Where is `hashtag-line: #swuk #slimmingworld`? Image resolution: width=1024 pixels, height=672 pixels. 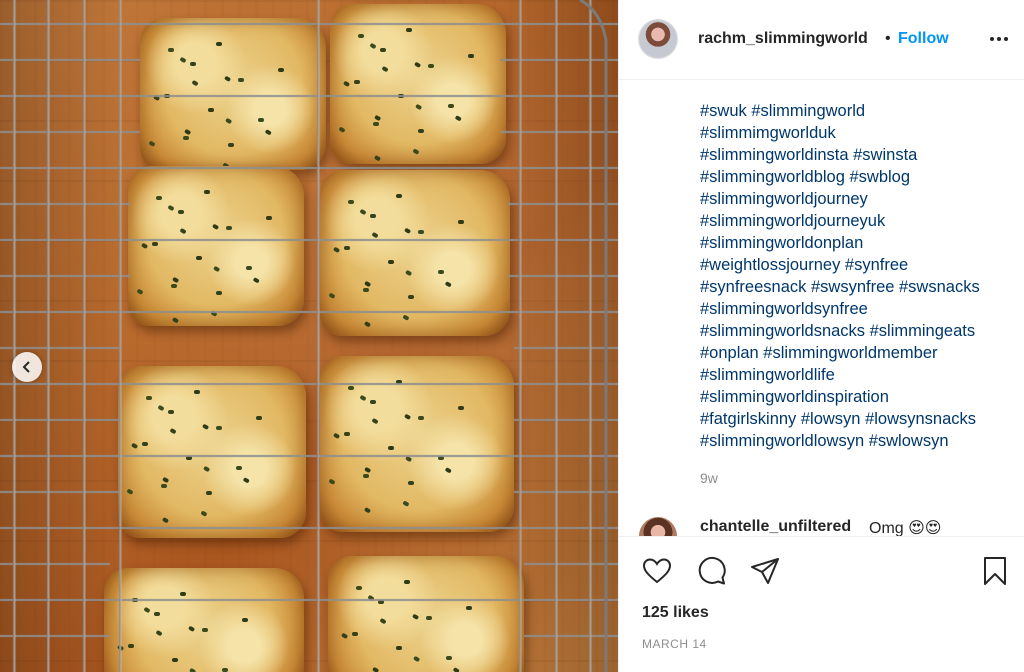 hashtag-line: #swuk #slimmingworld is located at coordinates (860, 111).